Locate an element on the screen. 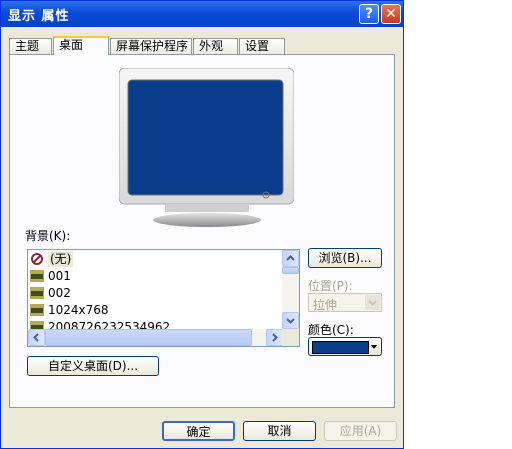  close-button: ✕ is located at coordinates (391, 14).